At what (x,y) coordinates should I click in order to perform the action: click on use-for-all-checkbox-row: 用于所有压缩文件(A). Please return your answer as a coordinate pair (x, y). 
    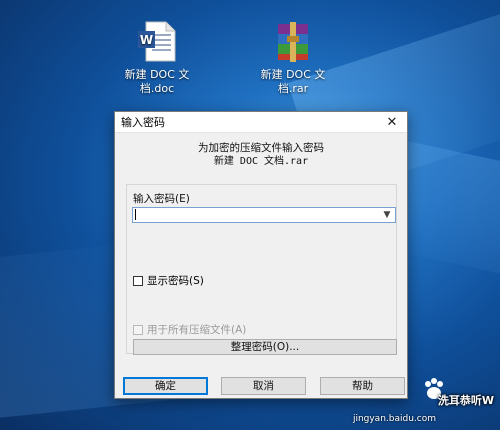
    Looking at the image, I should click on (189, 329).